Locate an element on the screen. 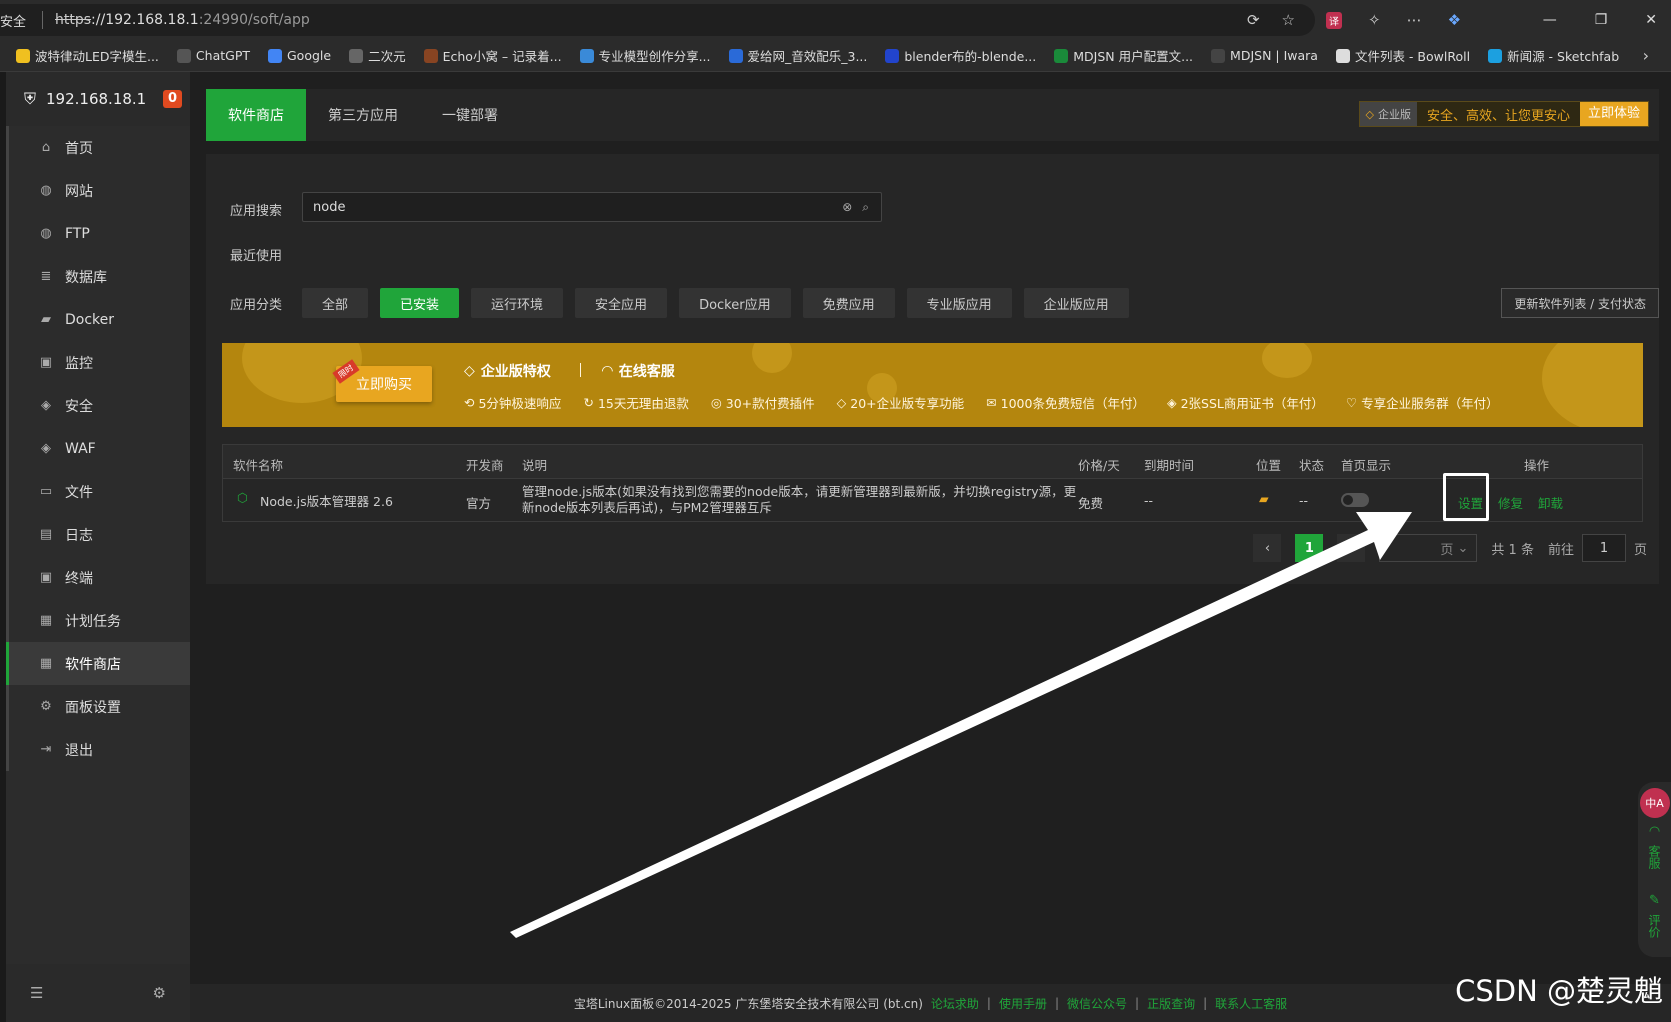 The height and width of the screenshot is (1022, 1671). sidebar-icon: ▰ is located at coordinates (46, 319).